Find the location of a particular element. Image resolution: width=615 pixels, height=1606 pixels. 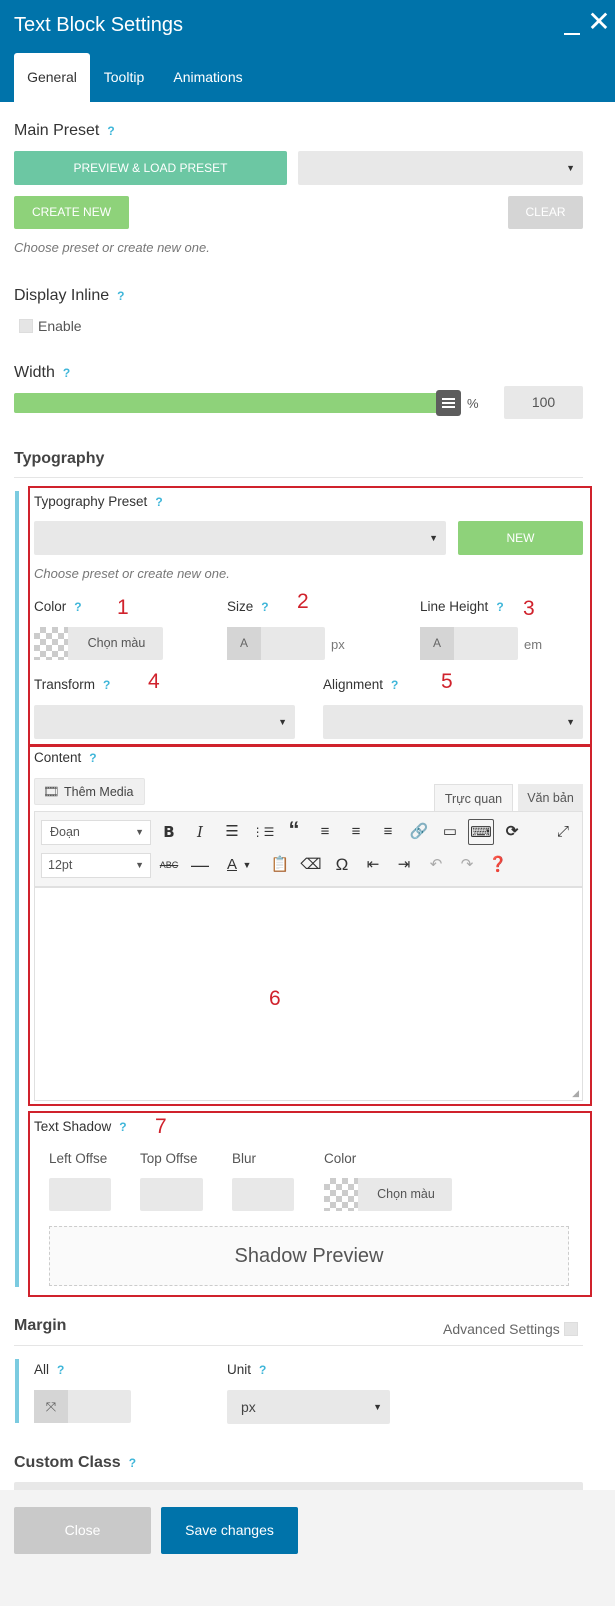

enable-checkbox is located at coordinates (26, 326).